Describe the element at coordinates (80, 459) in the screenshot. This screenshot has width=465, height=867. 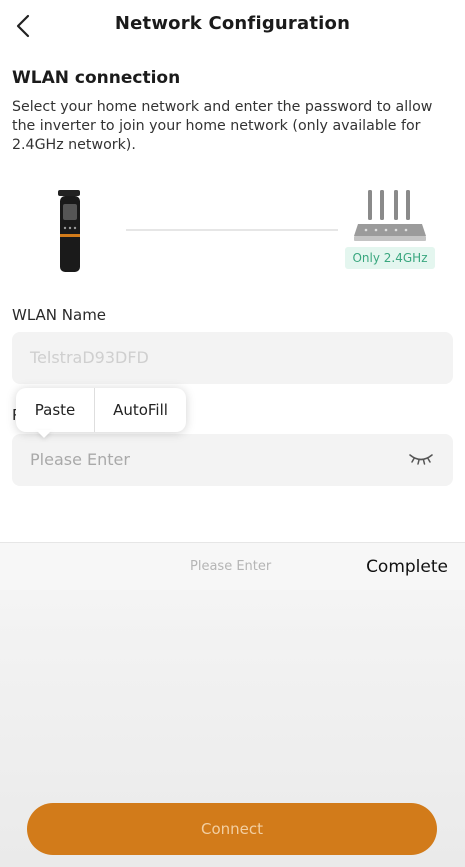
I see `password-placeholder: Please Enter` at that location.